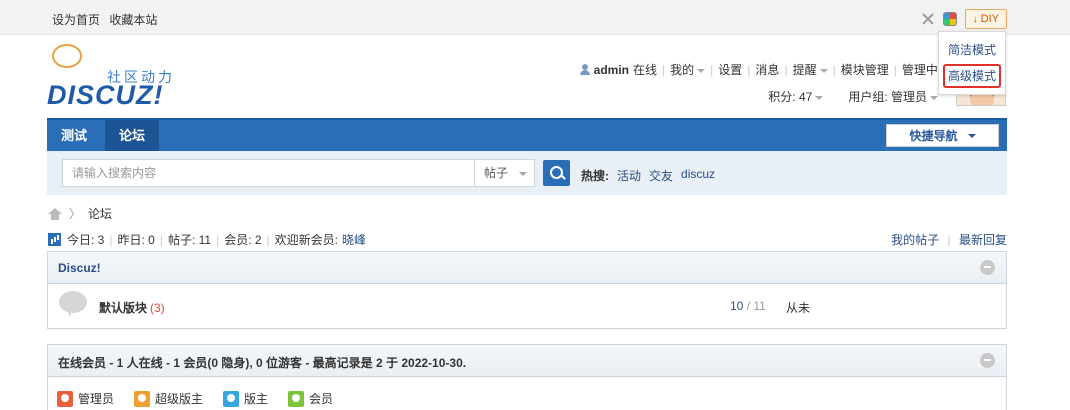 Image resolution: width=1070 pixels, height=410 pixels. What do you see at coordinates (804, 70) in the screenshot?
I see `remind-label: 提醒` at bounding box center [804, 70].